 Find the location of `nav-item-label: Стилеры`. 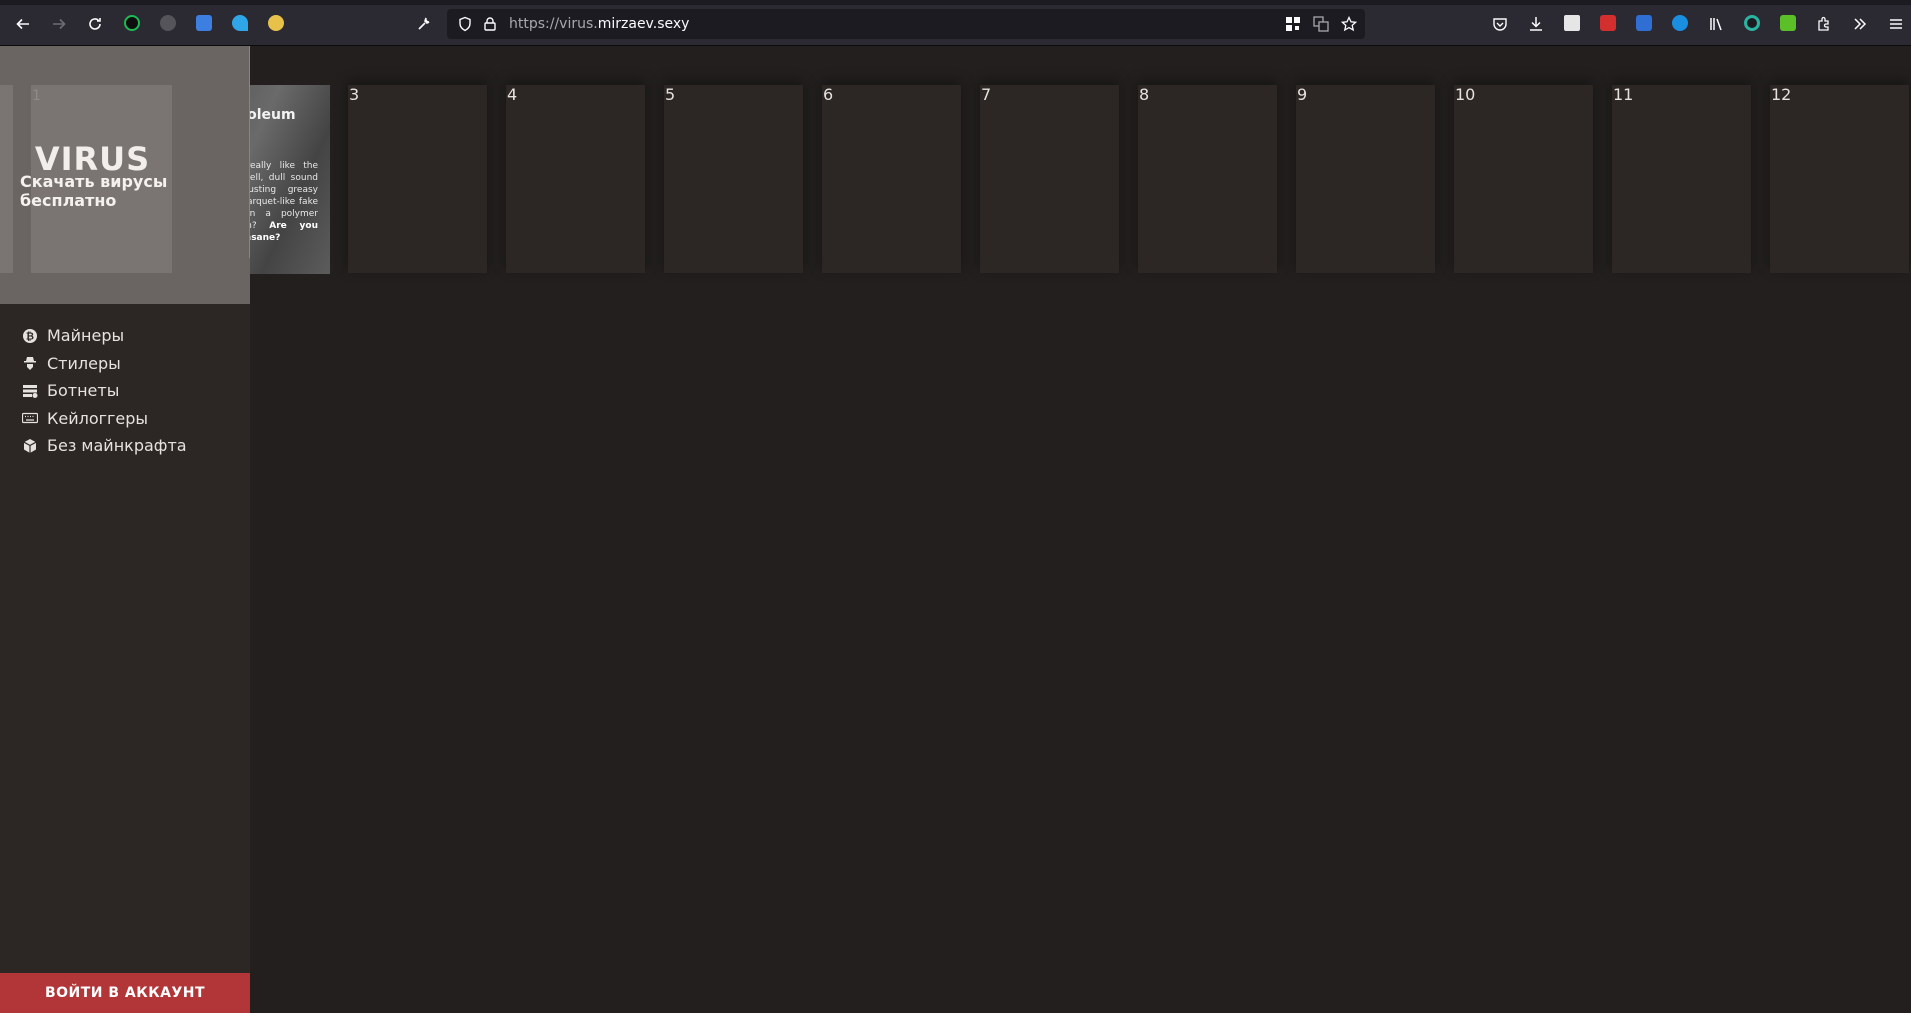

nav-item-label: Стилеры is located at coordinates (84, 363).